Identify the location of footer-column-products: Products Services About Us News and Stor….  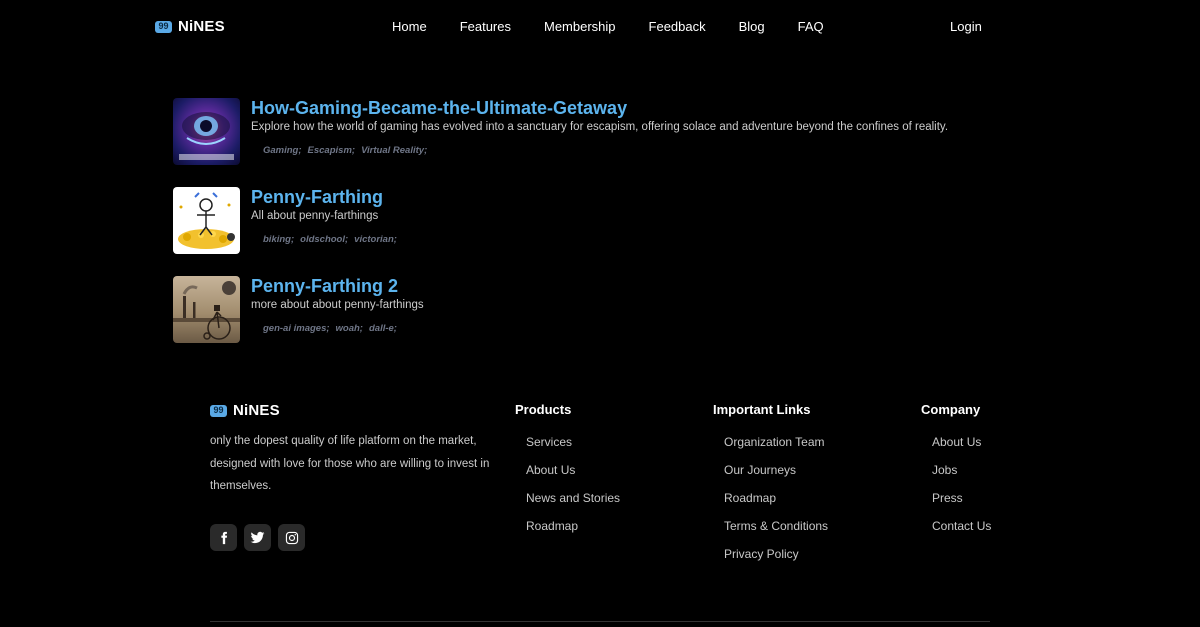
(567, 474).